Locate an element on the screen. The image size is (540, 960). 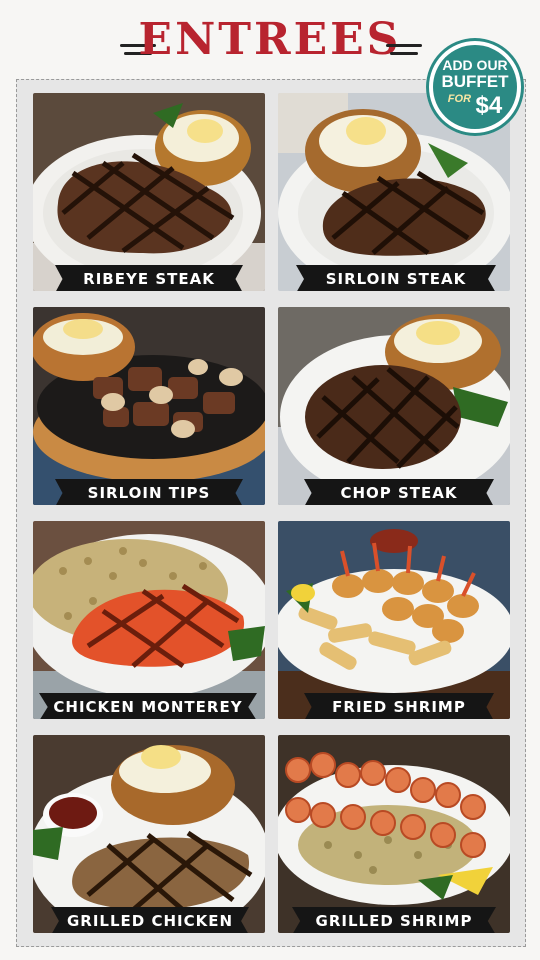
tile-chop-steak: CHOP STEAK is located at coordinates (394, 406).